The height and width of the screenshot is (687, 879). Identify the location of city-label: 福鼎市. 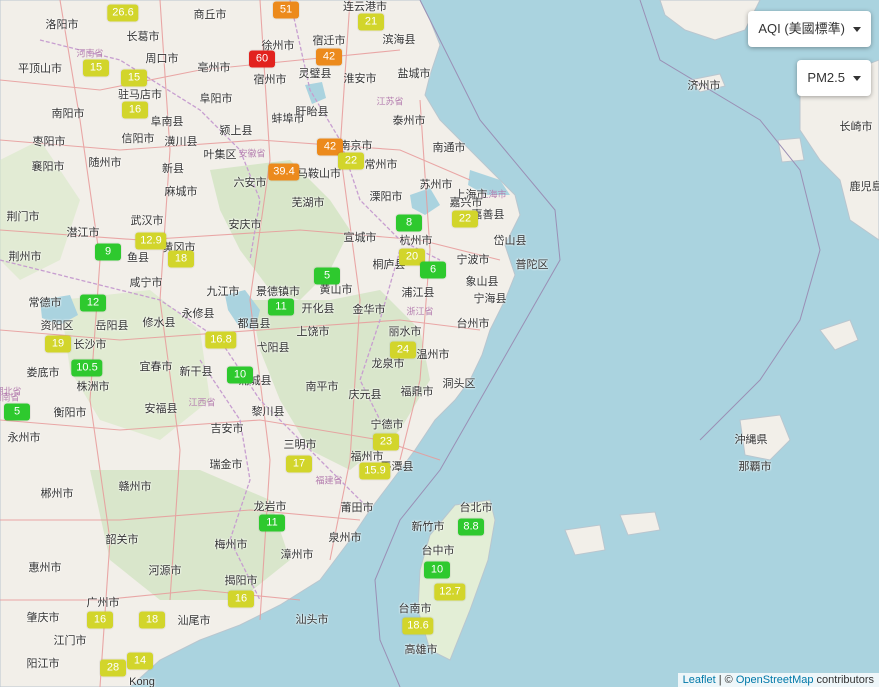
(417, 392).